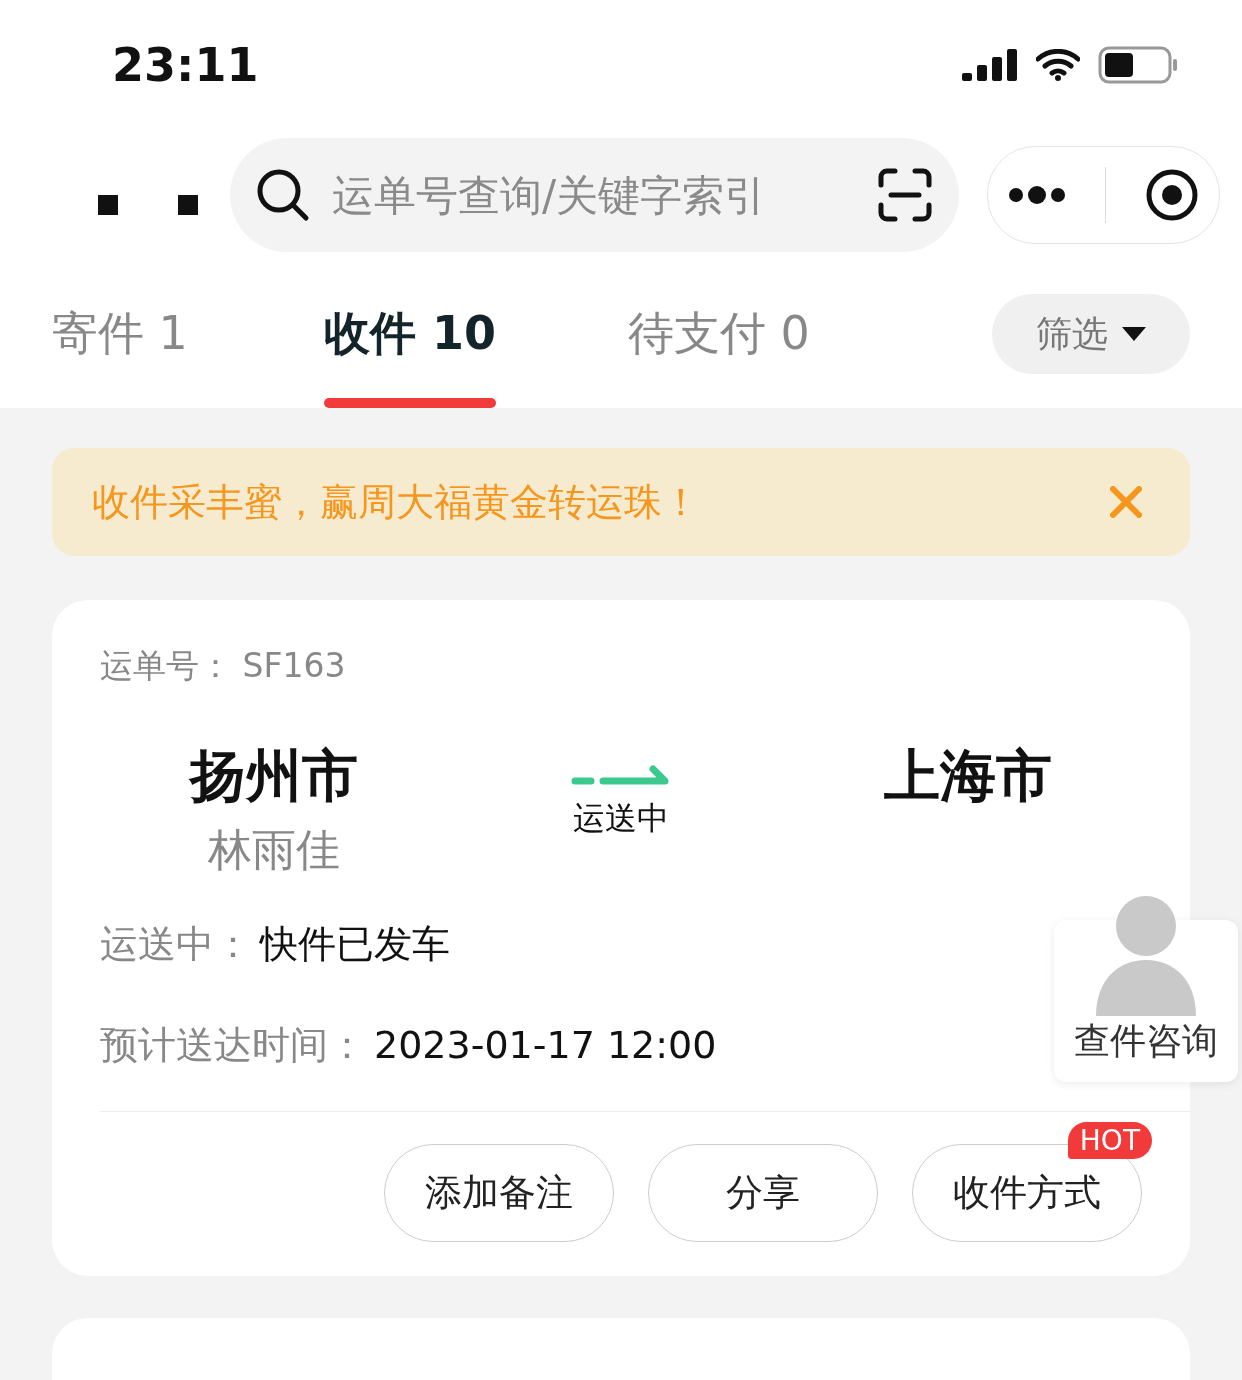 The width and height of the screenshot is (1242, 1380). What do you see at coordinates (120, 334) in the screenshot?
I see `tab: 寄件 1` at bounding box center [120, 334].